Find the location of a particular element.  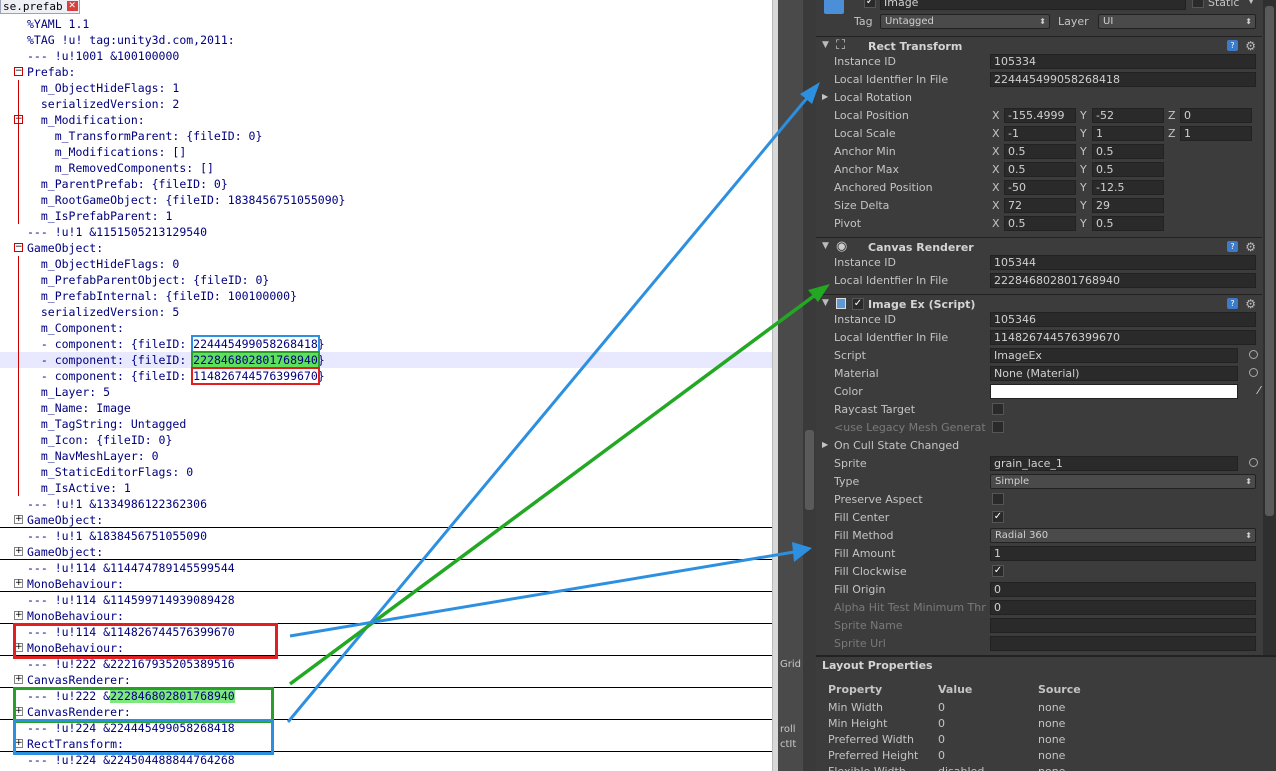

code-line: m_PrefabParentObject: {fileID: 0} is located at coordinates (386, 280).